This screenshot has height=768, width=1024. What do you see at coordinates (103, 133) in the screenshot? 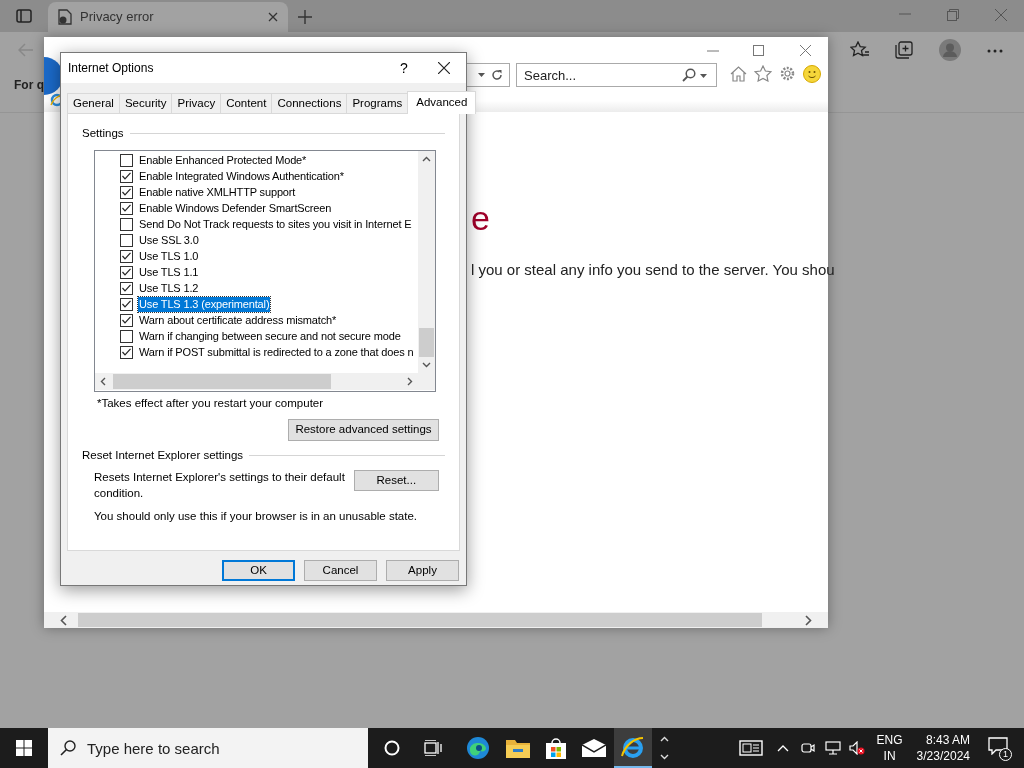
I see `group-label: Settings` at bounding box center [103, 133].